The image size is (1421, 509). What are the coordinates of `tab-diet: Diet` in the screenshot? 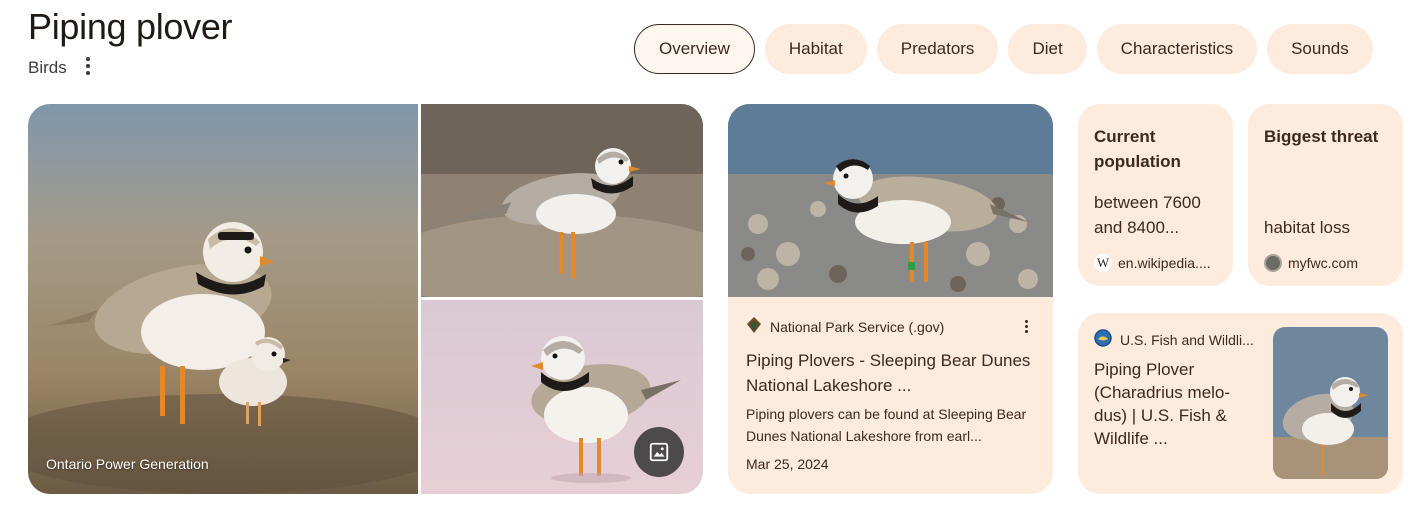 It's located at (1047, 49).